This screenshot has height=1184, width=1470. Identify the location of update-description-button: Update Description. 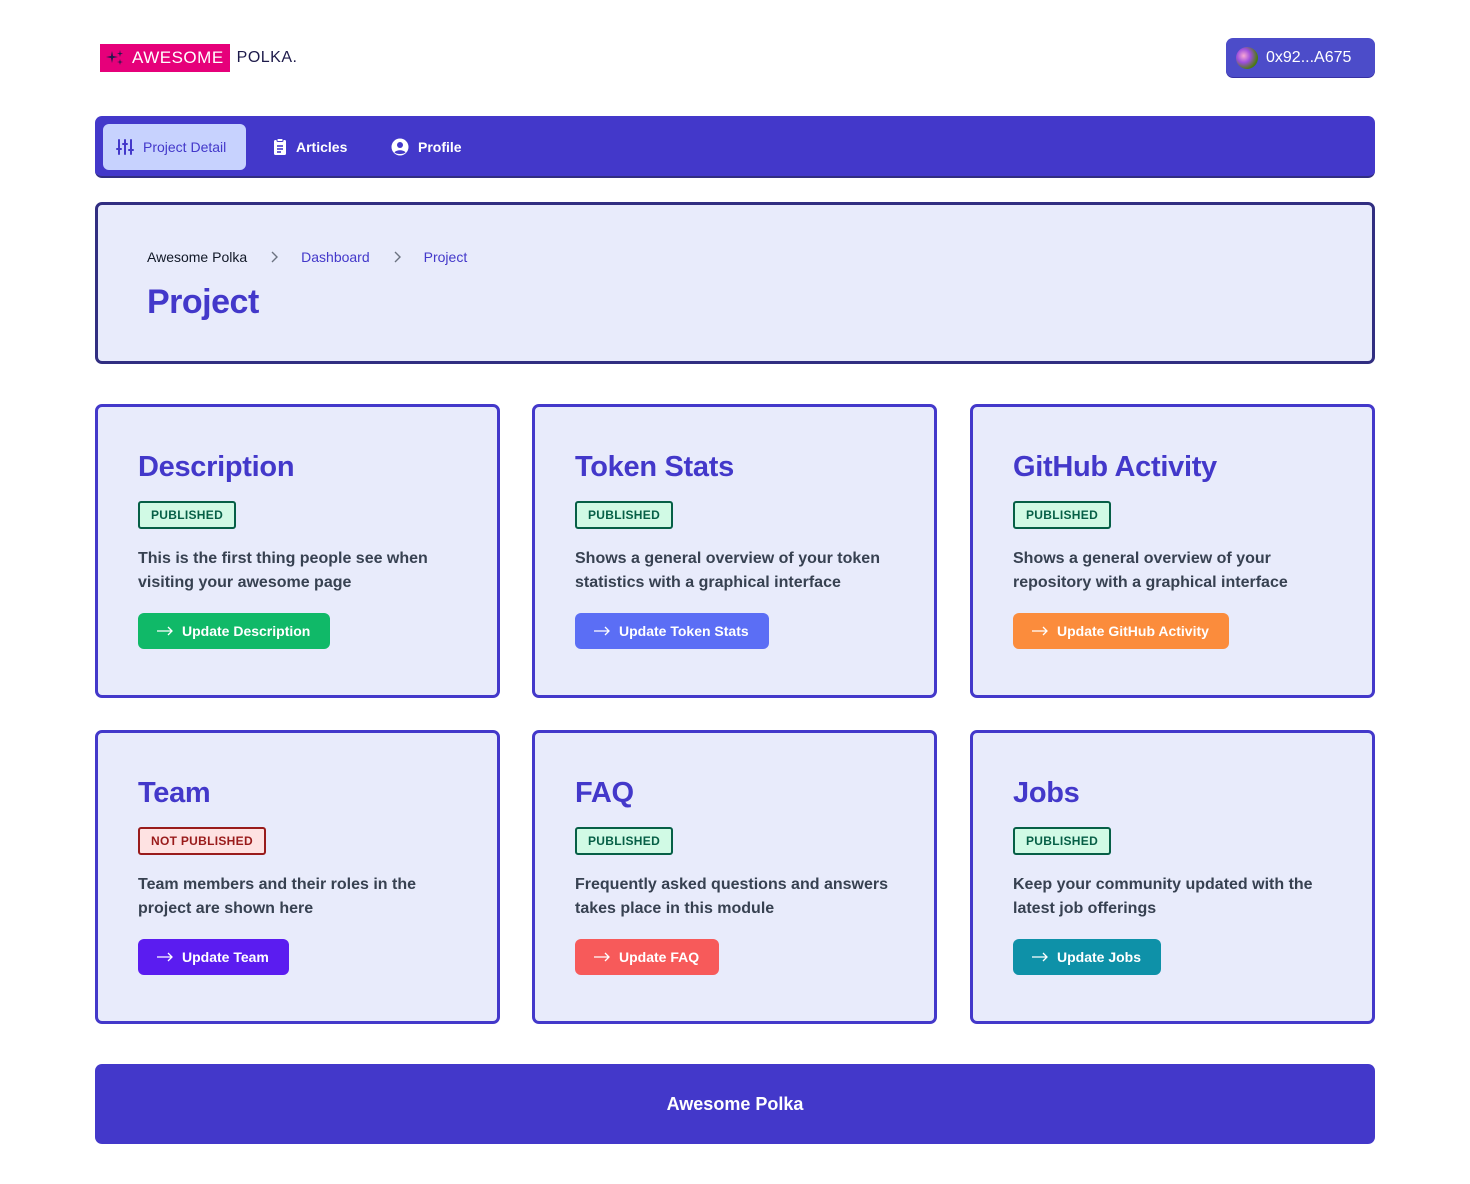
(234, 631).